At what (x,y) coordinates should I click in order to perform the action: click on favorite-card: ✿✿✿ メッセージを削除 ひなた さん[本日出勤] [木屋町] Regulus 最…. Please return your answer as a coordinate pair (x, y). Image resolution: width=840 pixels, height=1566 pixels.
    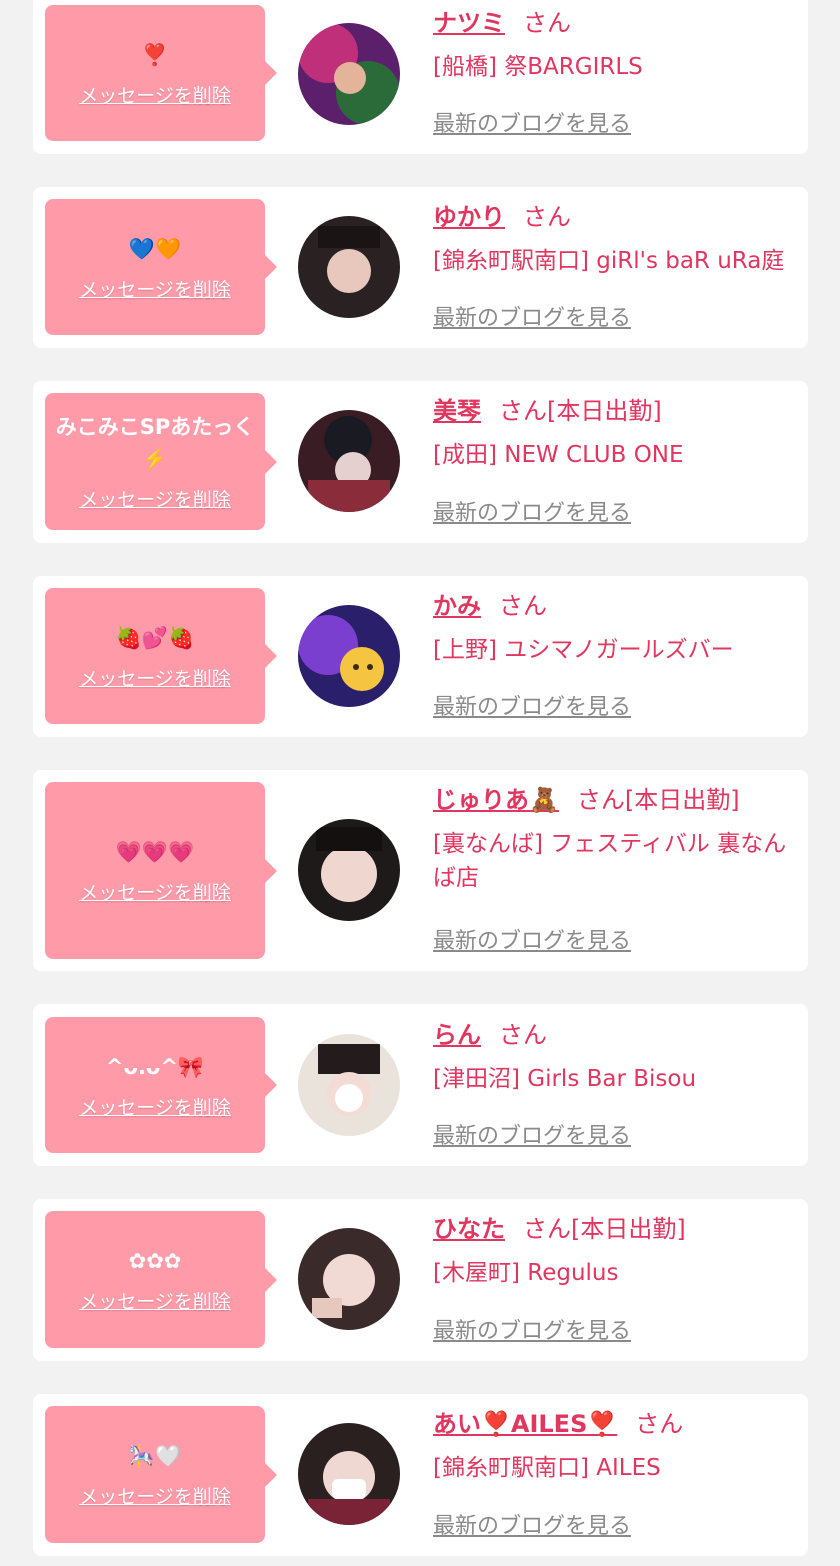
    Looking at the image, I should click on (420, 1280).